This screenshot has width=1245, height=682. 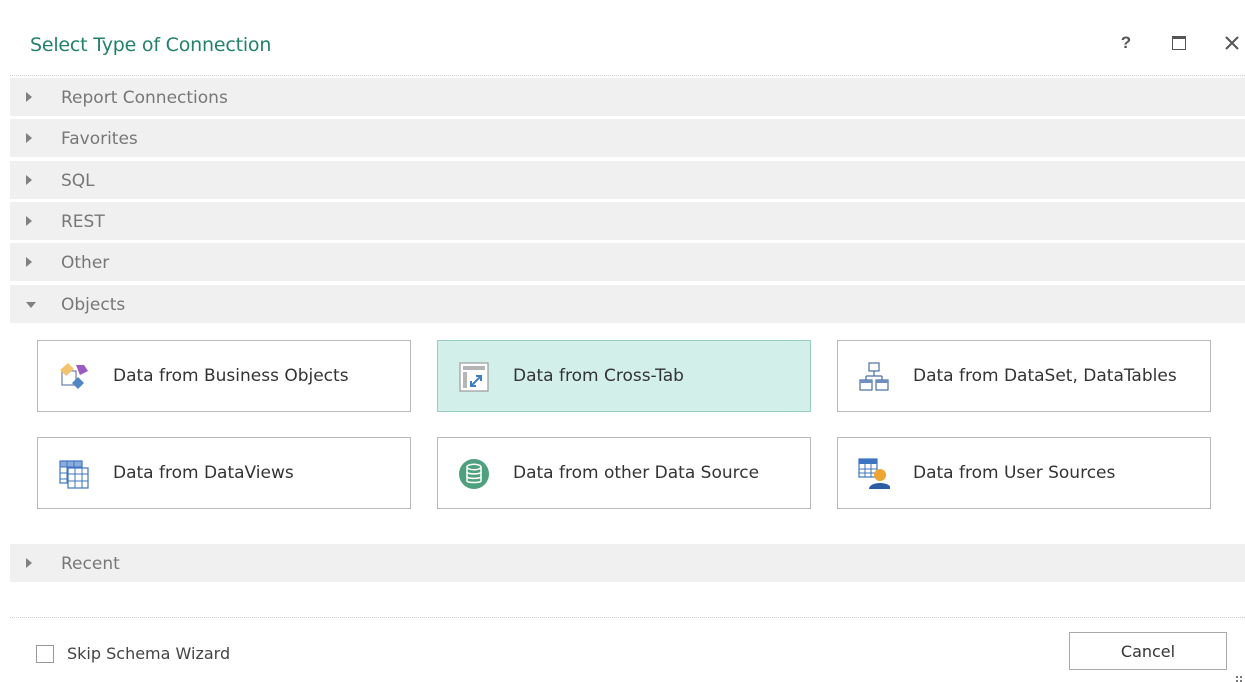 I want to click on group-rest: REST, so click(x=627, y=221).